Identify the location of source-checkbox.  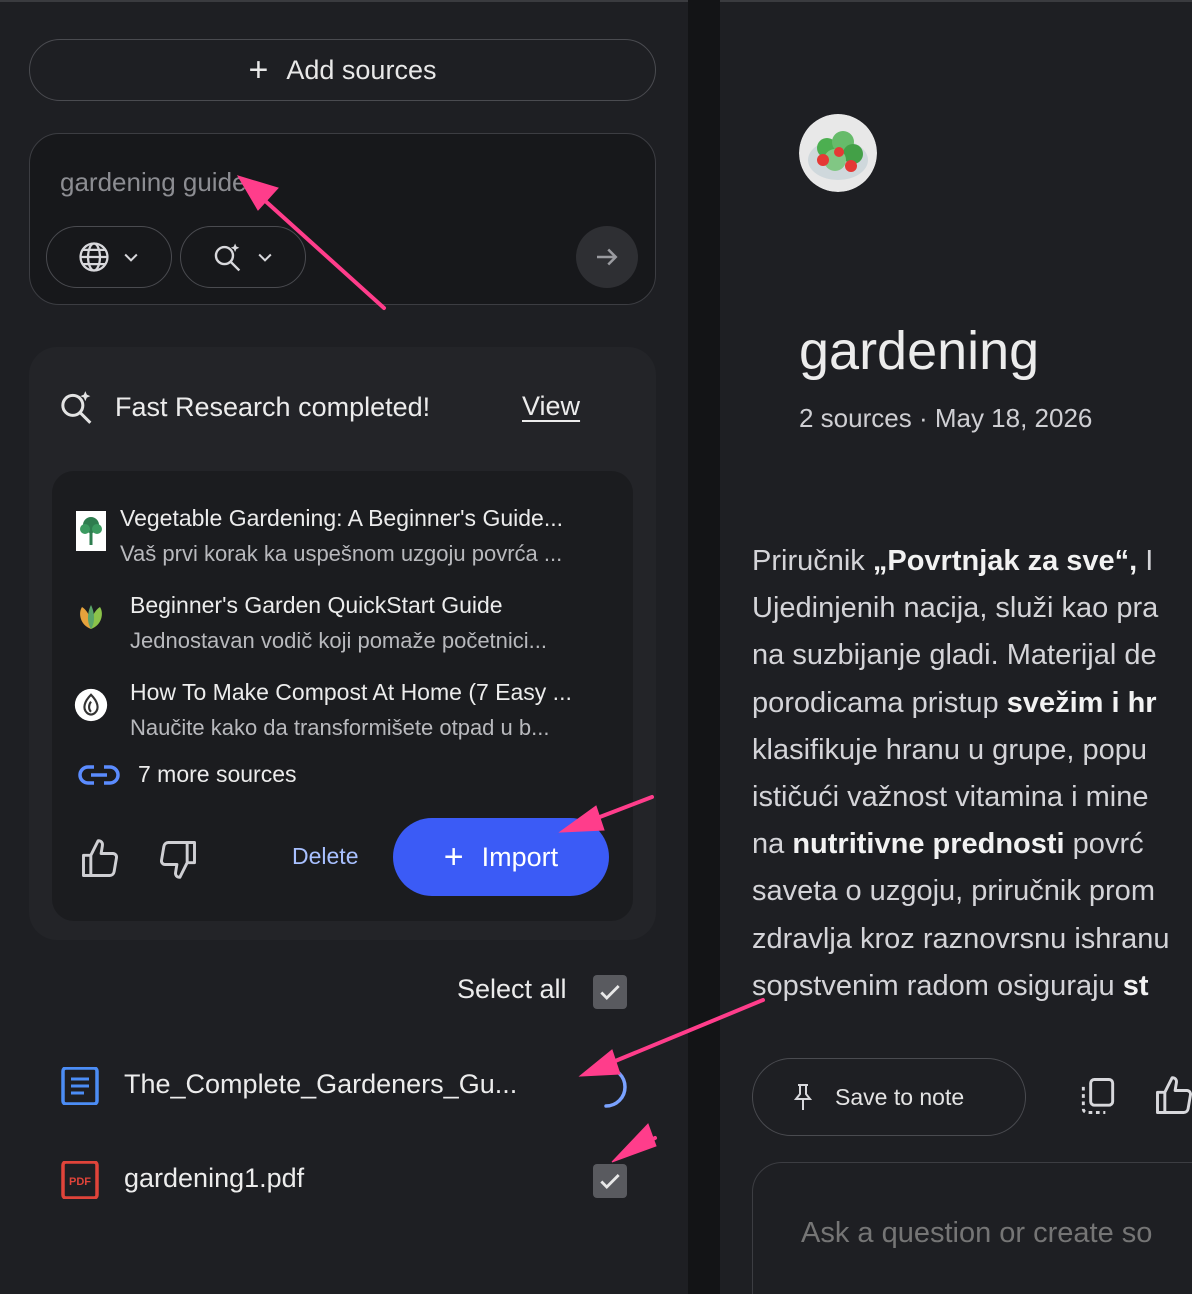
(610, 1181).